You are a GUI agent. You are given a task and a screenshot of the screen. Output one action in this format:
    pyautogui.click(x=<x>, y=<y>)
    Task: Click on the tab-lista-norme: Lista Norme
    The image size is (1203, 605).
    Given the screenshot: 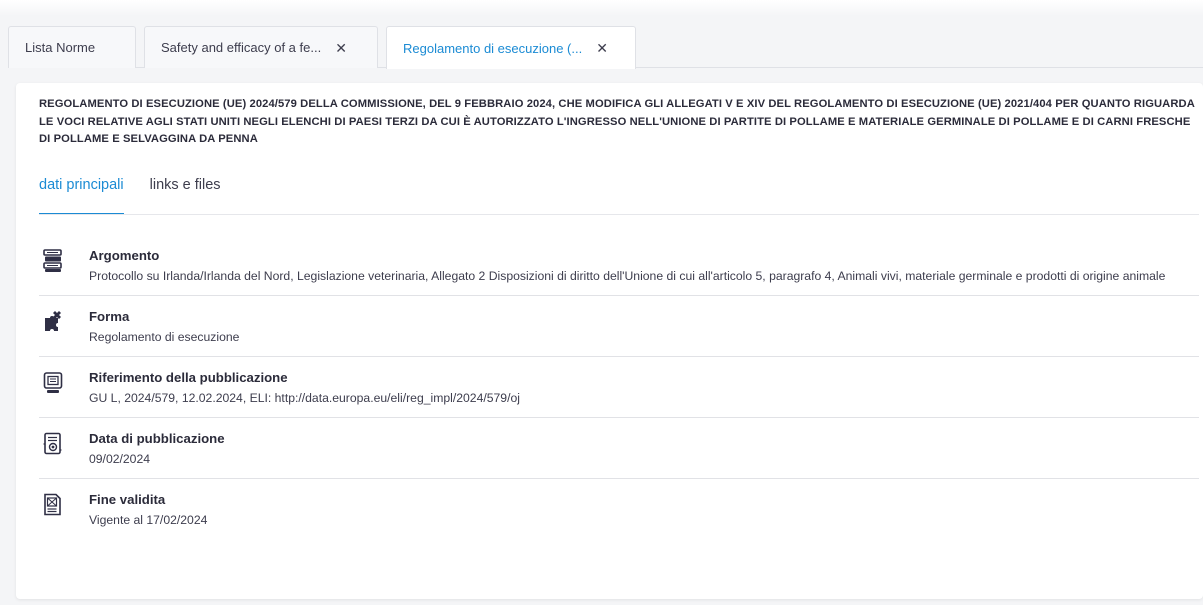 What is the action you would take?
    pyautogui.click(x=72, y=47)
    